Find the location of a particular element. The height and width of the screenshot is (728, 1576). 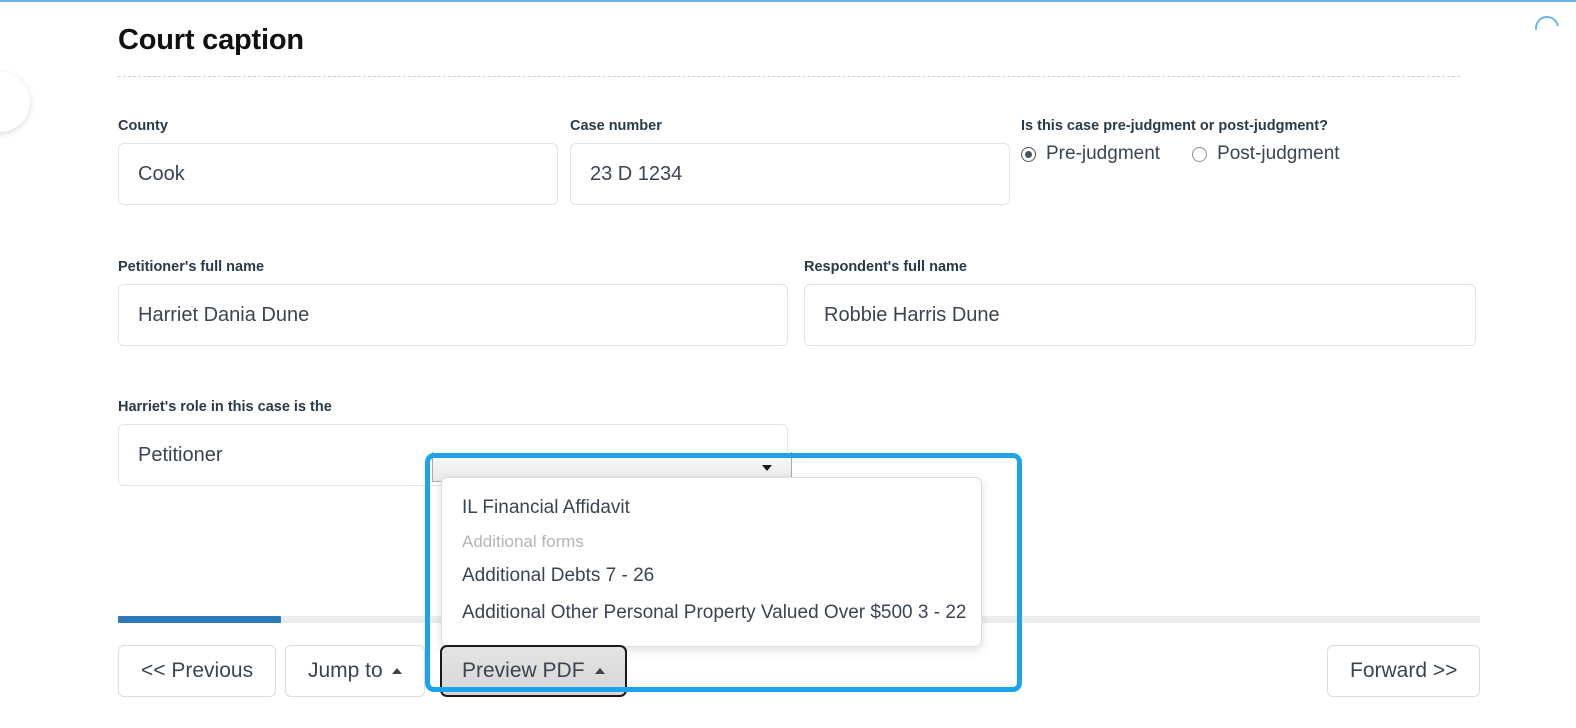

field-respondent-name: Respondent's full name is located at coordinates (1140, 302).